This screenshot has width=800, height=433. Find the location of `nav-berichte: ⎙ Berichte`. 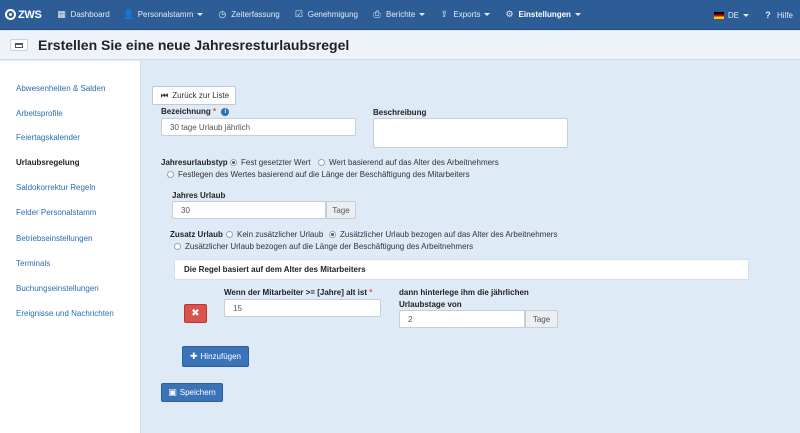

nav-berichte: ⎙ Berichte is located at coordinates (398, 15).